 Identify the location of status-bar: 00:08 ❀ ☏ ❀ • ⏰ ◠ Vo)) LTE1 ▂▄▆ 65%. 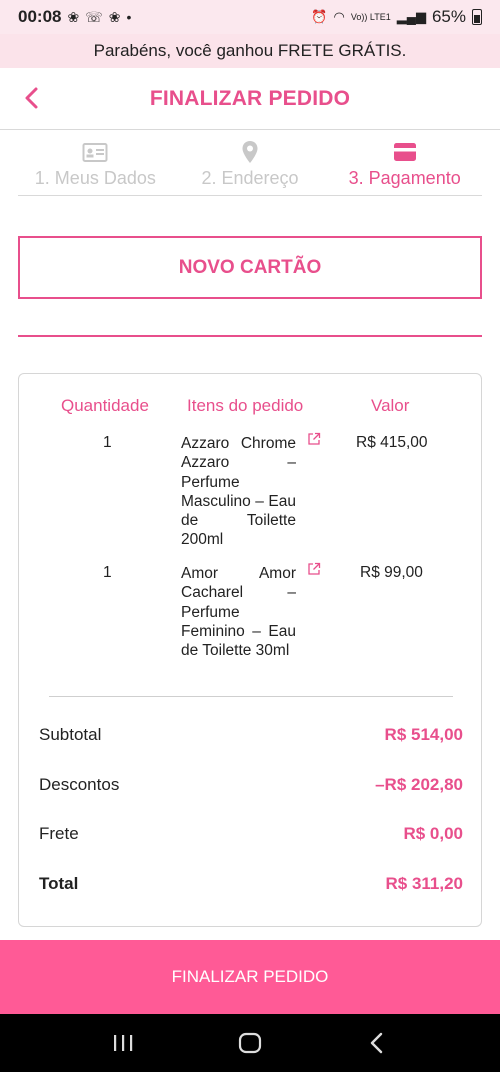
(250, 17).